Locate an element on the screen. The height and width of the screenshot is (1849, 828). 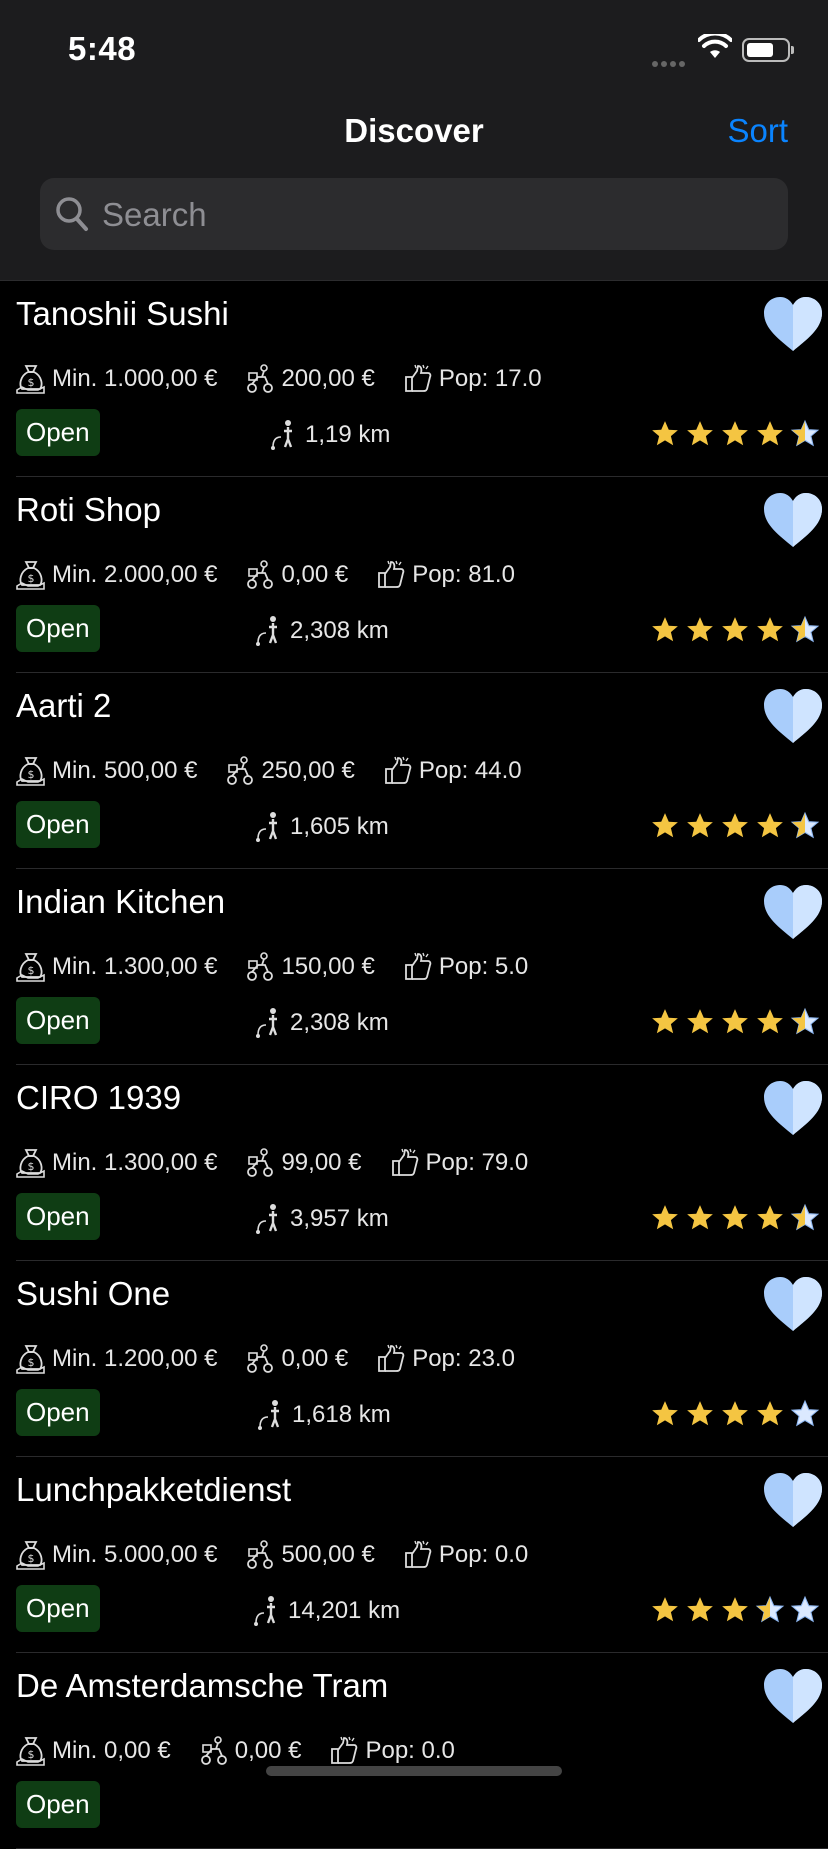
navigation-bar: Discover Sort is located at coordinates (414, 190).